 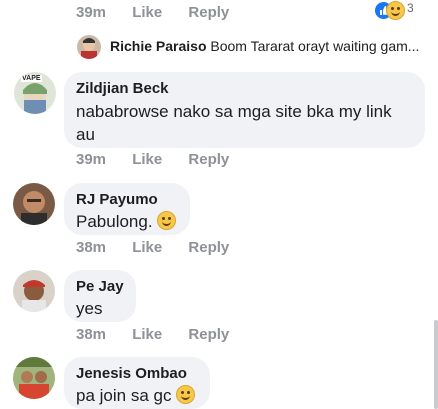 What do you see at coordinates (127, 209) in the screenshot?
I see `comment-bubble: RJ Payumo Pabulong.` at bounding box center [127, 209].